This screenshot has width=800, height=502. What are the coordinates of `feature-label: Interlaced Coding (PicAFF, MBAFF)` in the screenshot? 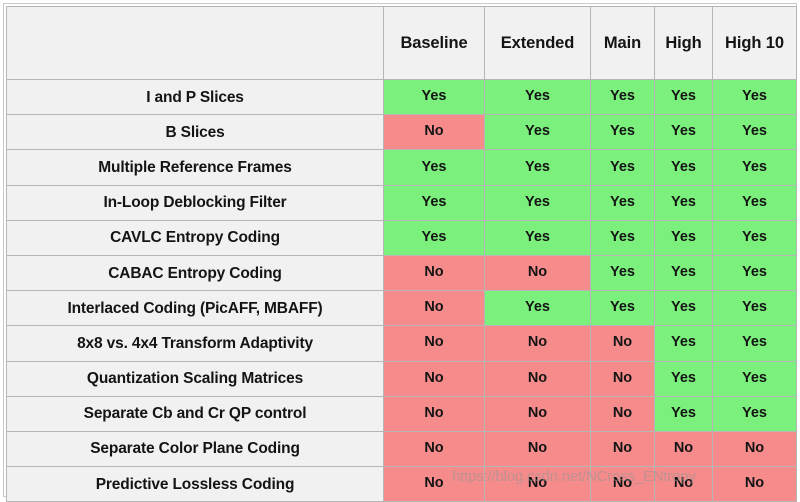 It's located at (195, 308).